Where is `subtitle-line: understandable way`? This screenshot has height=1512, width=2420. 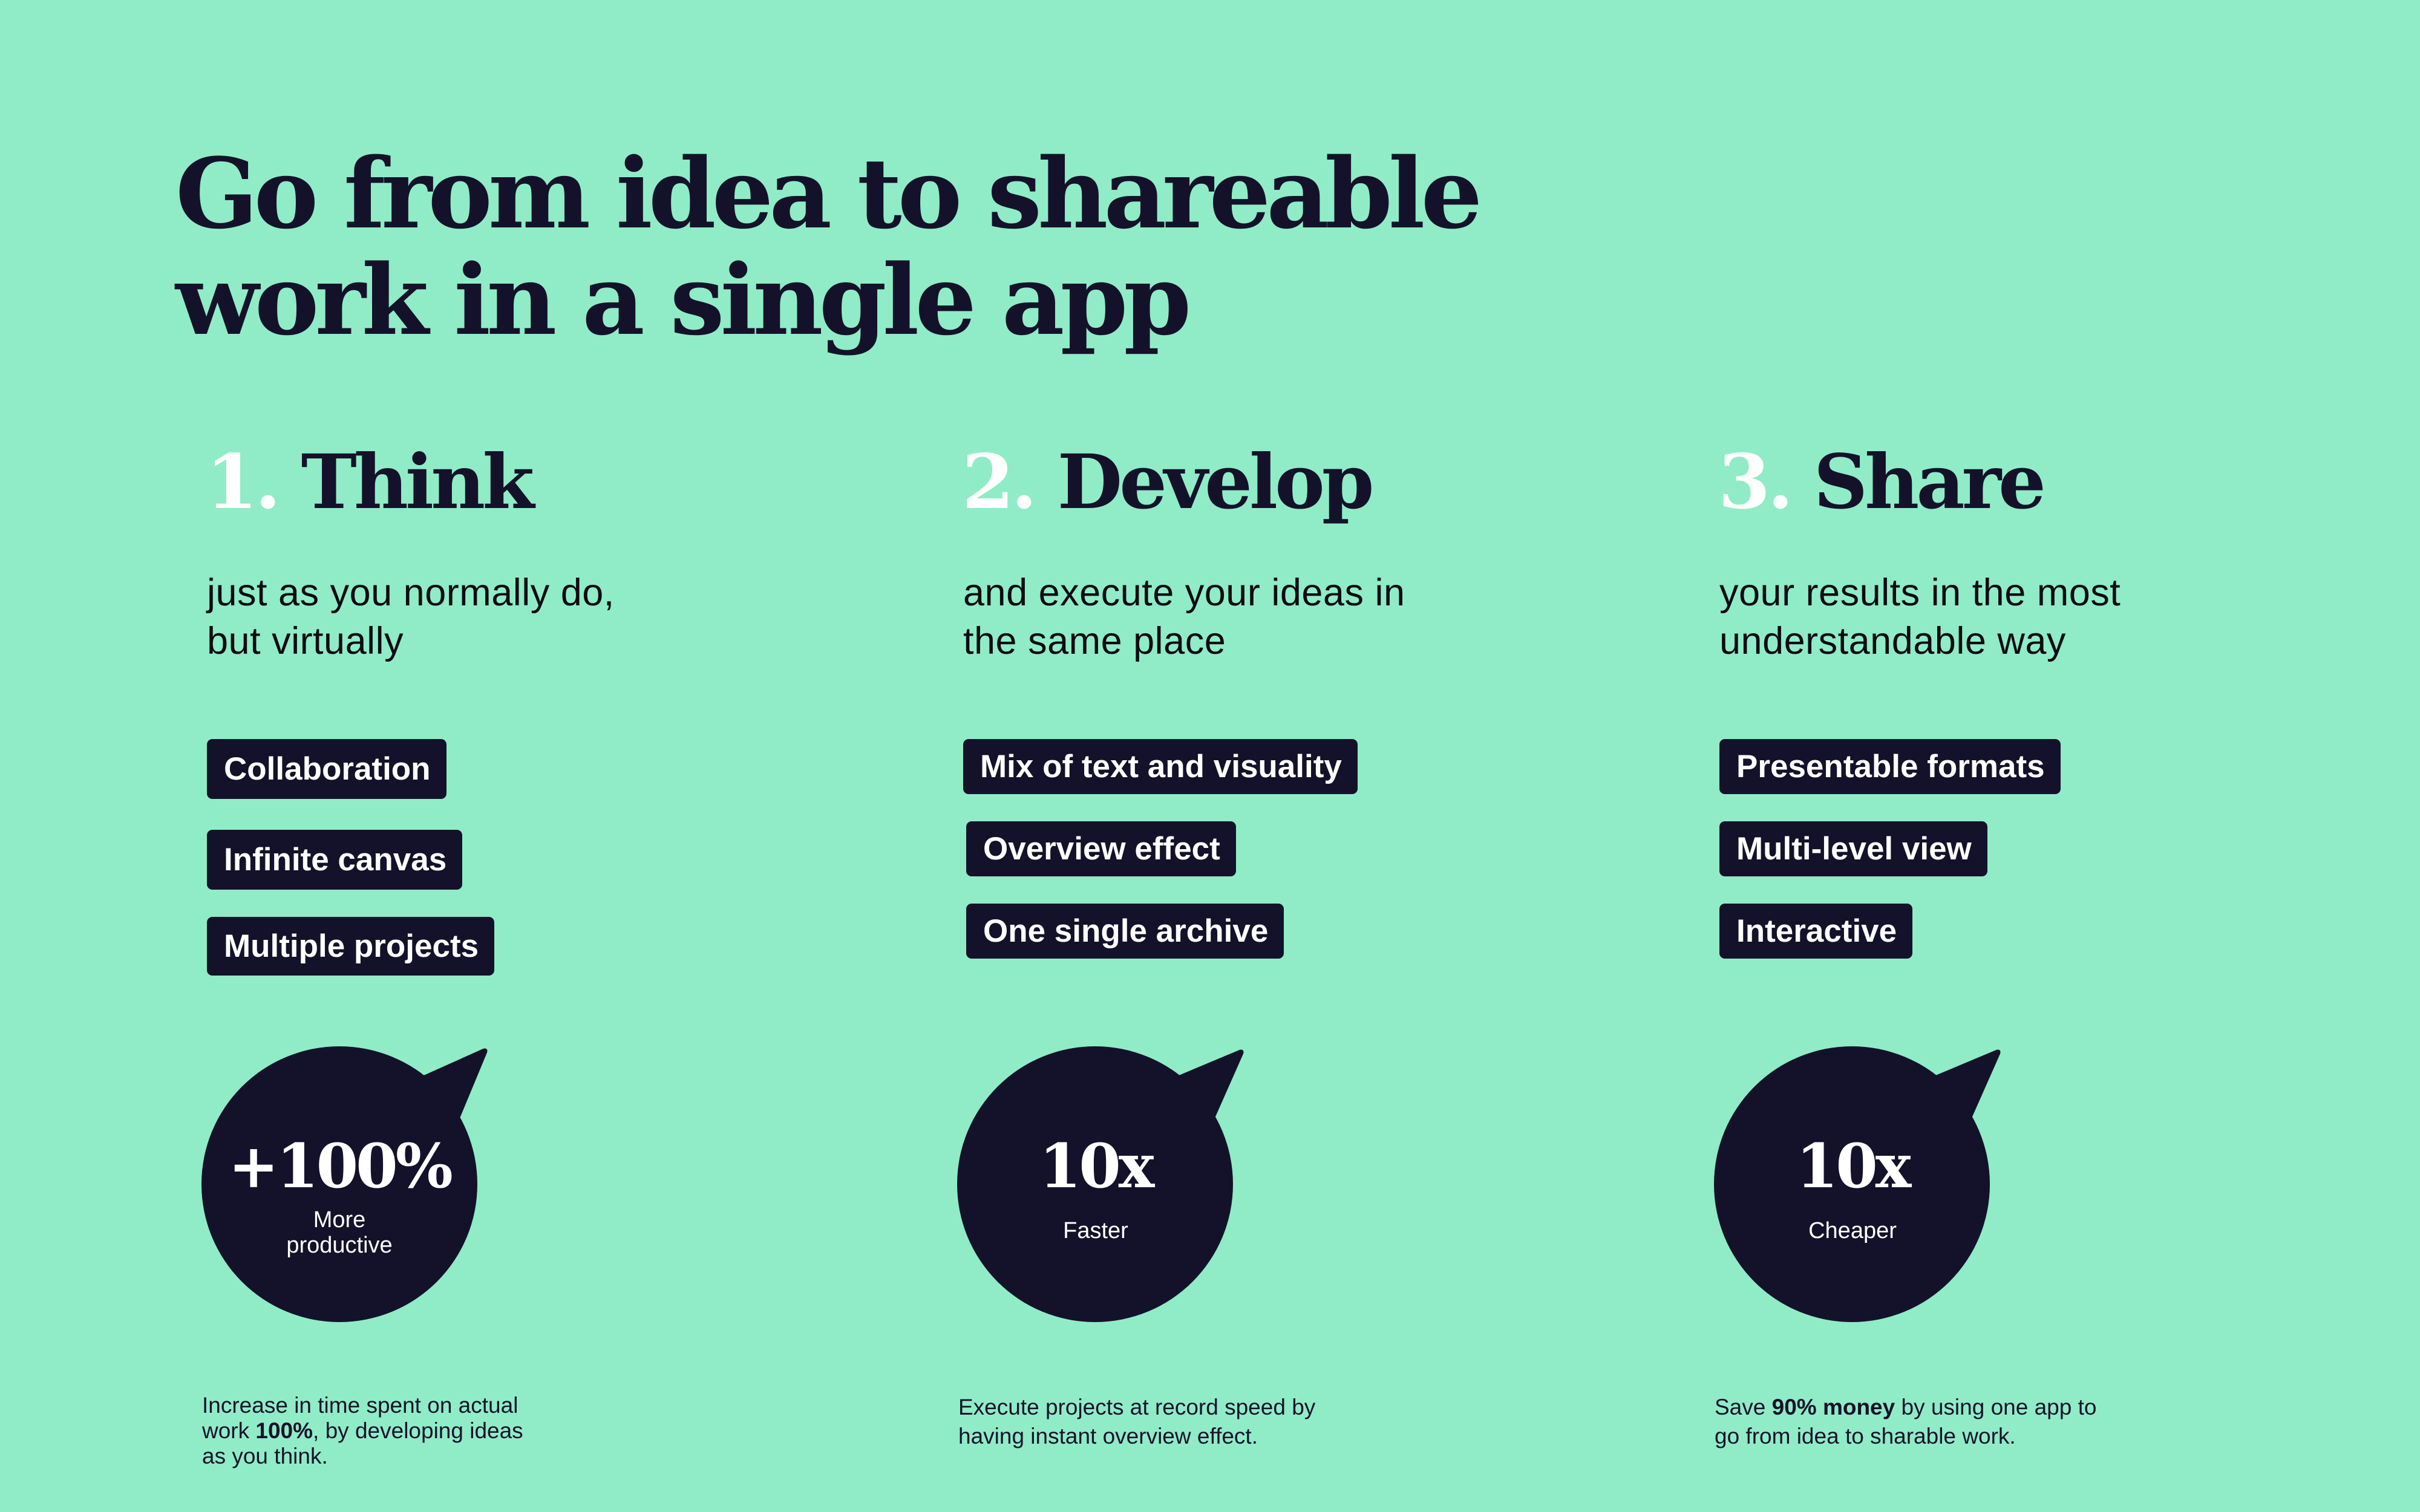 subtitle-line: understandable way is located at coordinates (1892, 641).